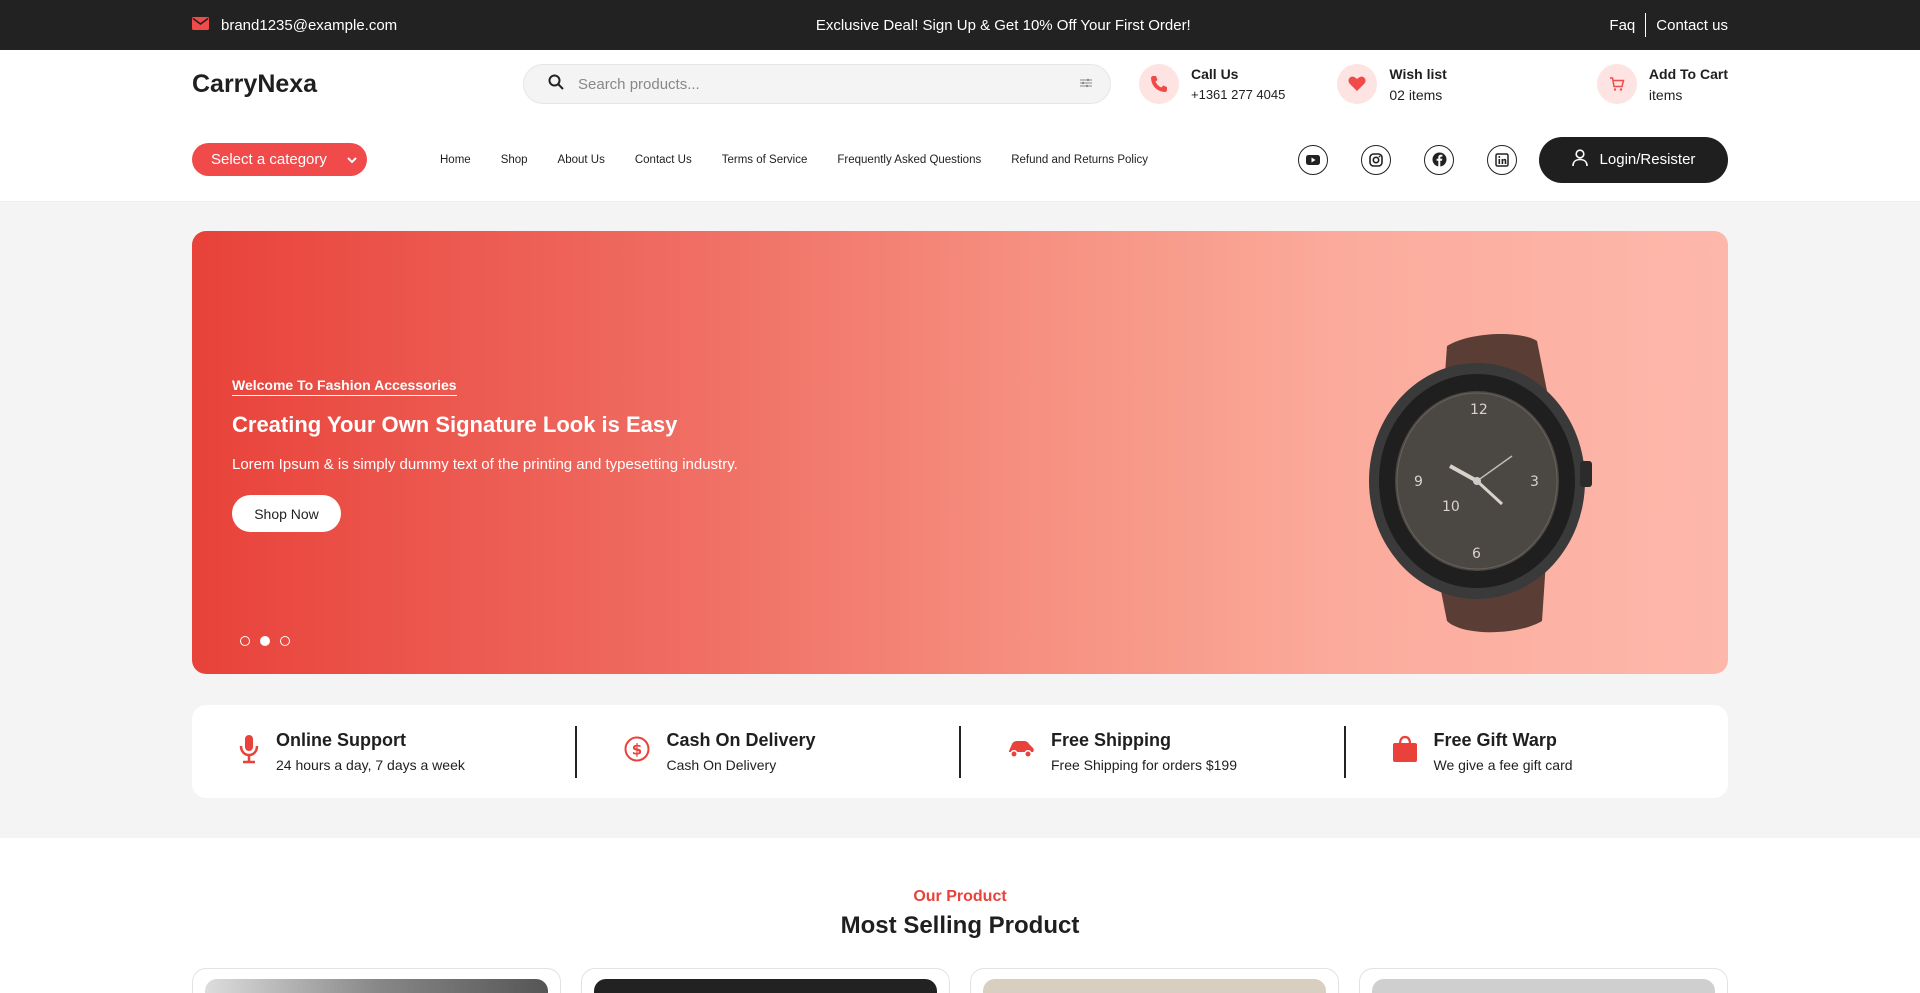  I want to click on topbar-email: brand1235@example.com, so click(295, 25).